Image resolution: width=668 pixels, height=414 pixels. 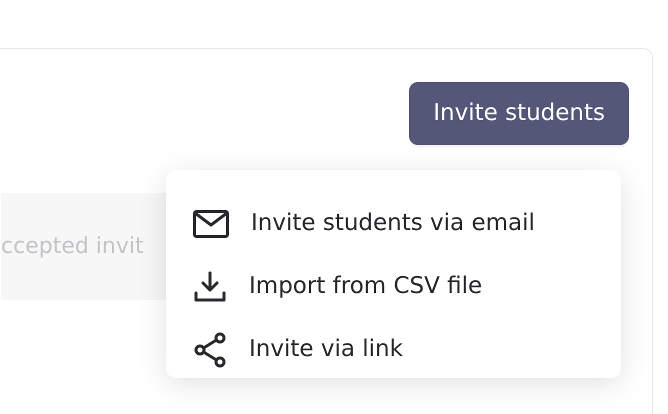 What do you see at coordinates (519, 113) in the screenshot?
I see `invite-students-button: Invite students` at bounding box center [519, 113].